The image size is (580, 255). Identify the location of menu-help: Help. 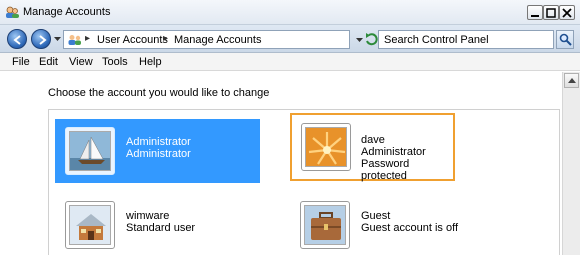
(150, 62).